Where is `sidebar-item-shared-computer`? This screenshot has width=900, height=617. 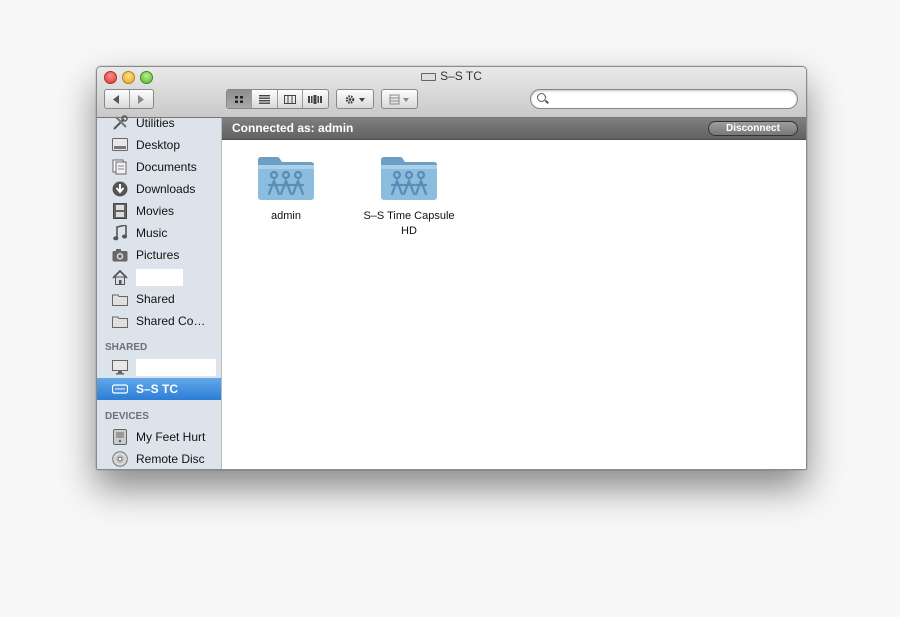
sidebar-item-shared-computer is located at coordinates (159, 367).